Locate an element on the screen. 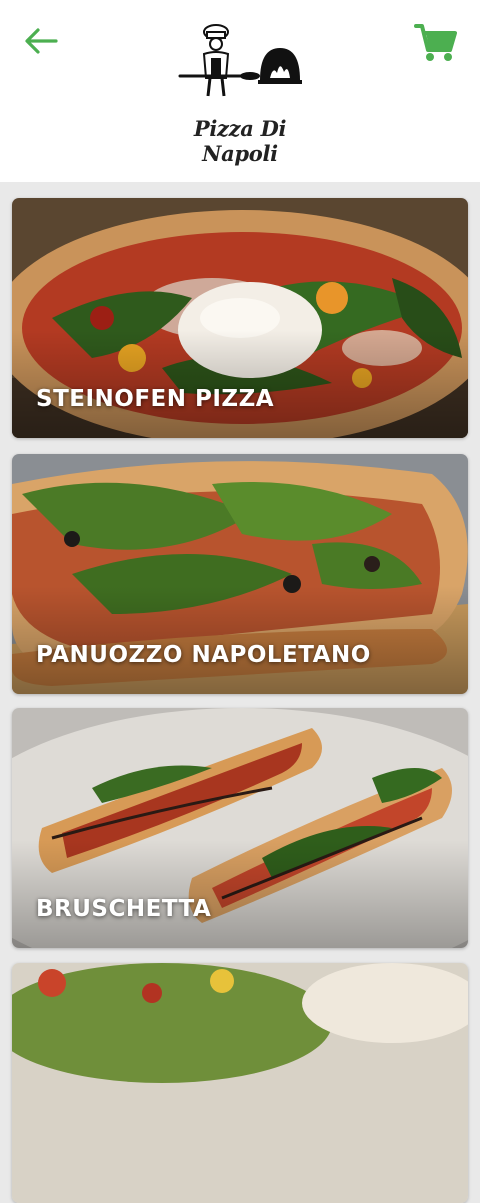 This screenshot has height=1203, width=480. brand-logo: Pizza Di Napoli is located at coordinates (240, 92).